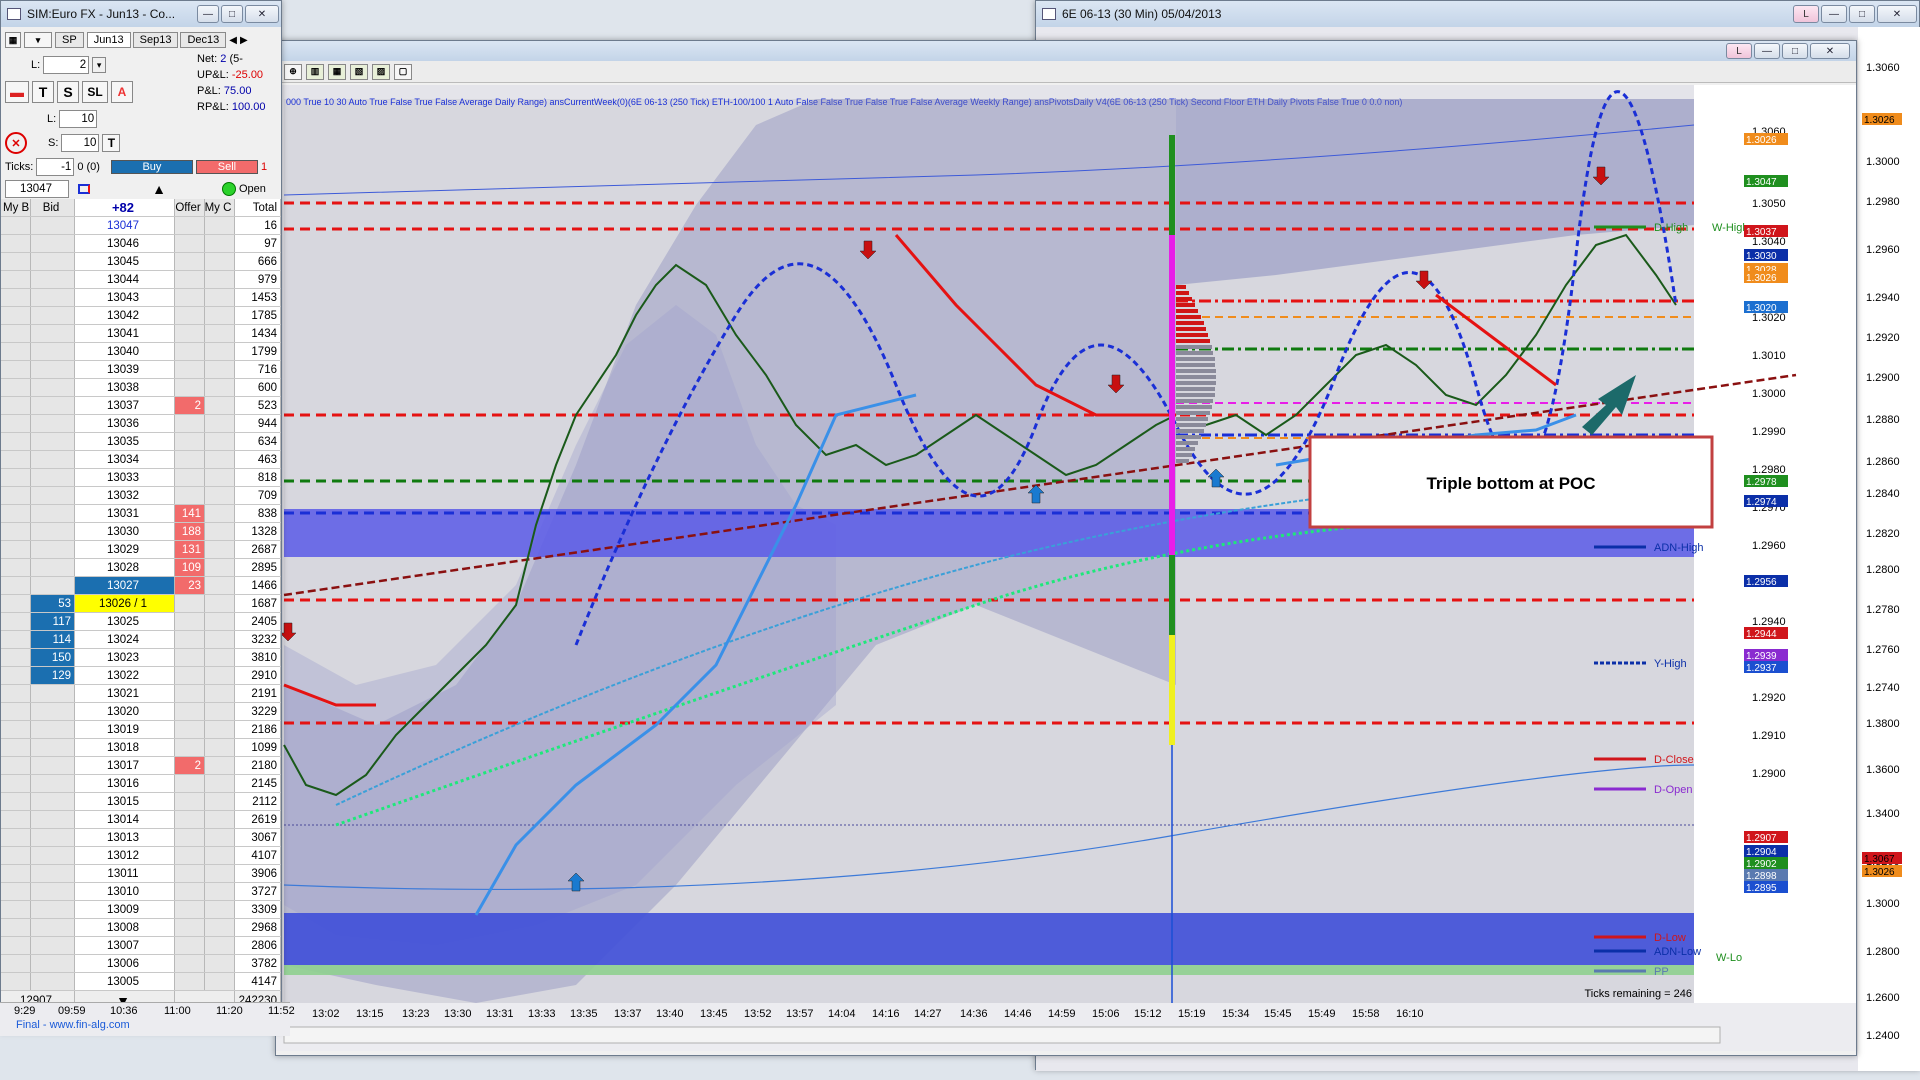 The width and height of the screenshot is (1920, 1080). Describe the element at coordinates (53, 657) in the screenshot. I see `dom-cell-bid: 150` at that location.